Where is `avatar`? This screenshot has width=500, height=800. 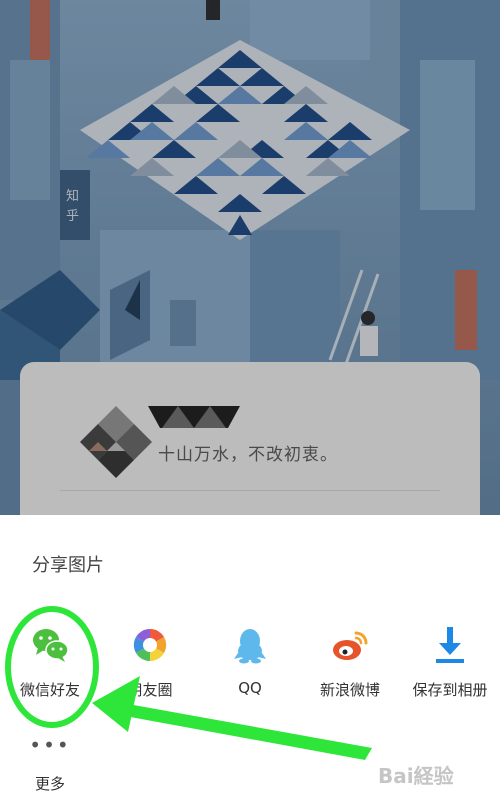 avatar is located at coordinates (116, 442).